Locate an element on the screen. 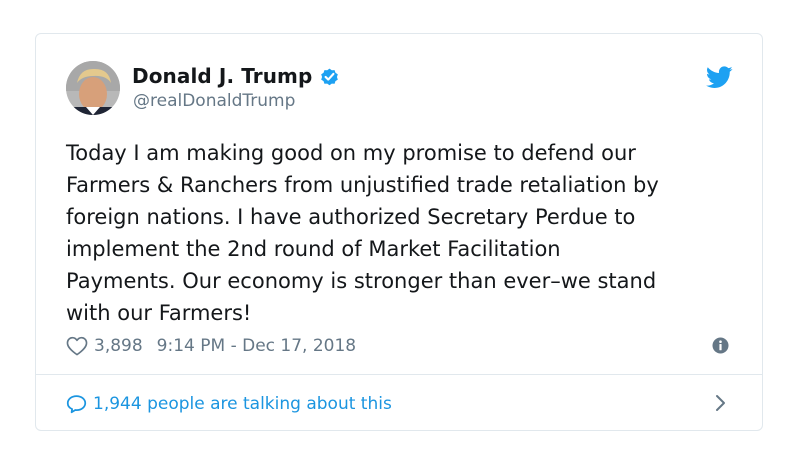 The width and height of the screenshot is (800, 467). tweet-timestamp: 9:14 PM - Dec 17, 2018 is located at coordinates (256, 346).